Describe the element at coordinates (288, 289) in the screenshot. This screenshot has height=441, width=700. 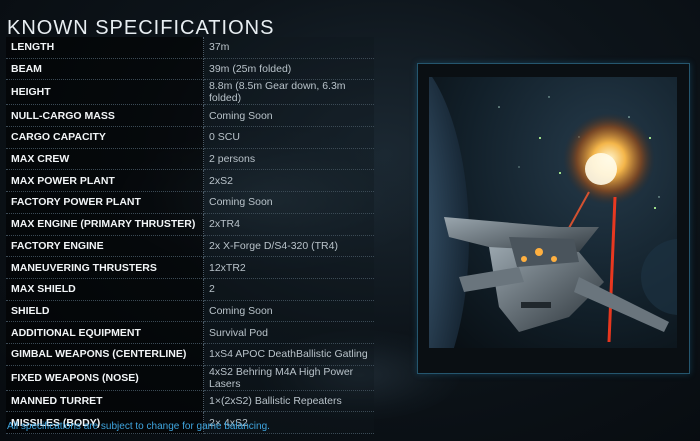
I see `spec-value: 2` at that location.